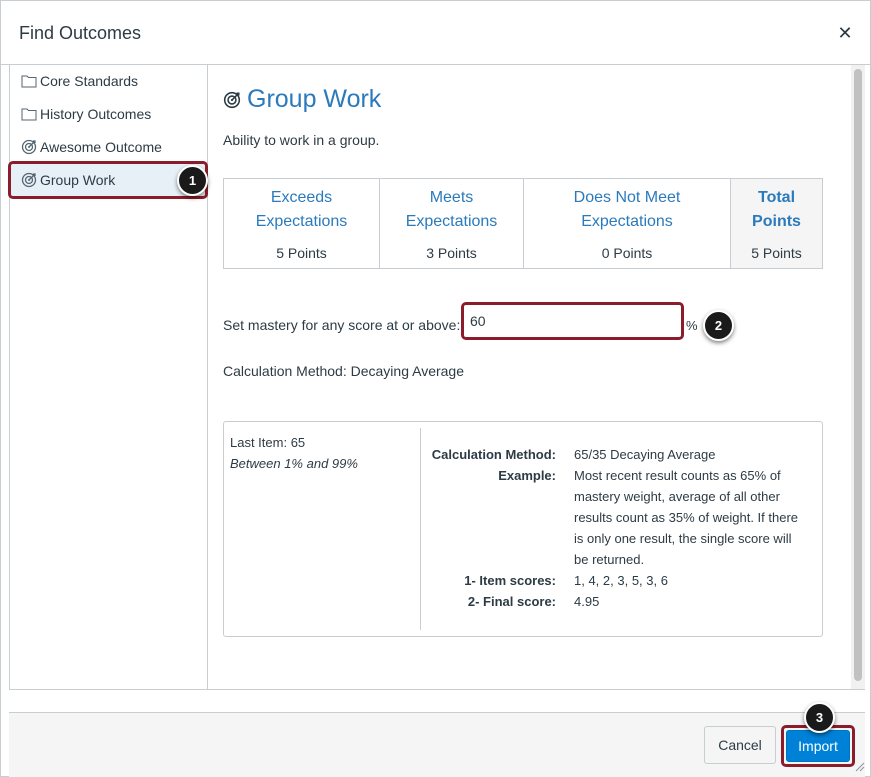 The height and width of the screenshot is (777, 871). What do you see at coordinates (818, 746) in the screenshot?
I see `import-button: Import` at bounding box center [818, 746].